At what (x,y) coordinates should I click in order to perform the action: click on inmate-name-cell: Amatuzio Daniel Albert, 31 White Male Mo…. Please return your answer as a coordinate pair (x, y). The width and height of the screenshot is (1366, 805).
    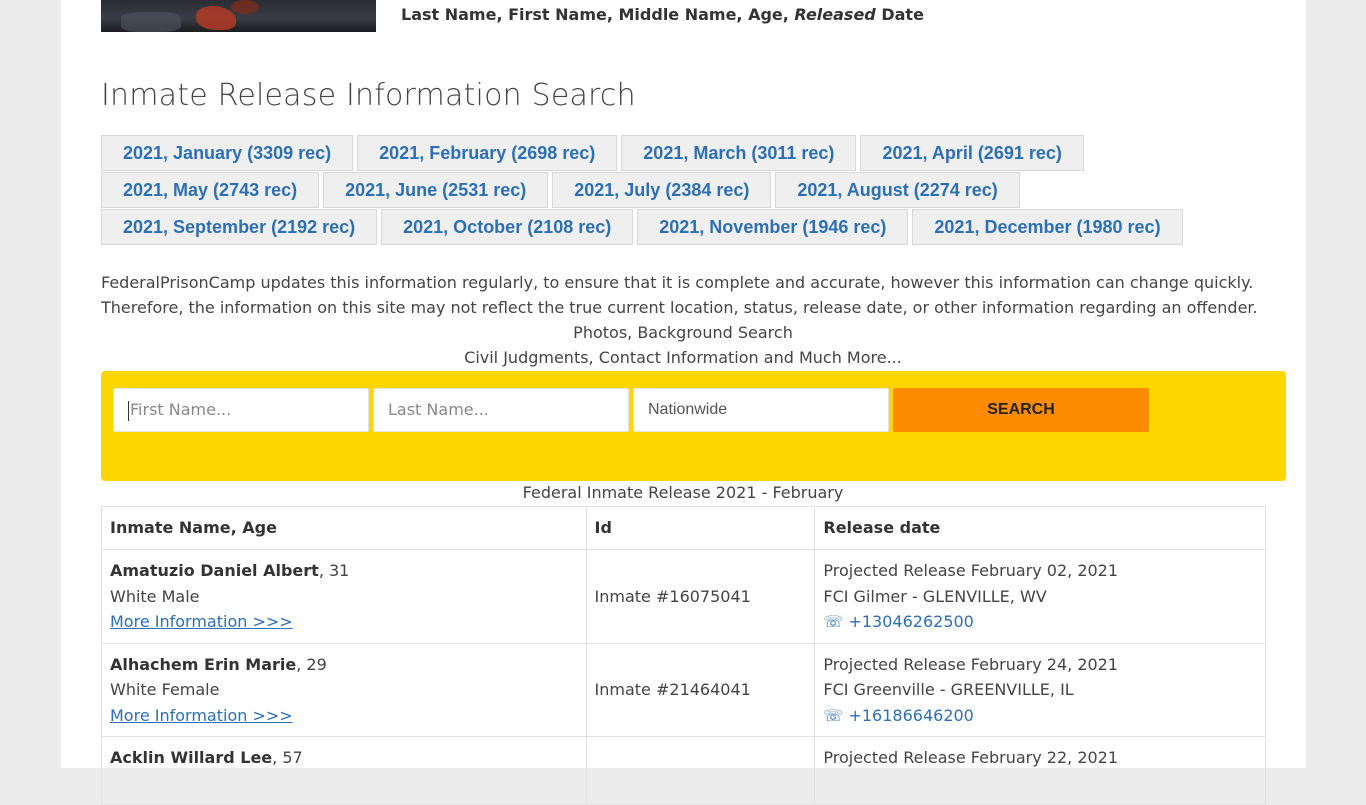
    Looking at the image, I should click on (344, 596).